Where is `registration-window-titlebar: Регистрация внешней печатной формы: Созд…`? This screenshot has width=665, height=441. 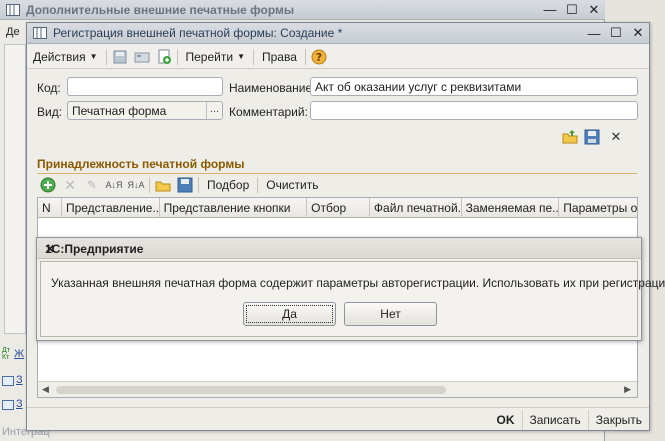 registration-window-titlebar: Регистрация внешней печатной формы: Созд… is located at coordinates (338, 33).